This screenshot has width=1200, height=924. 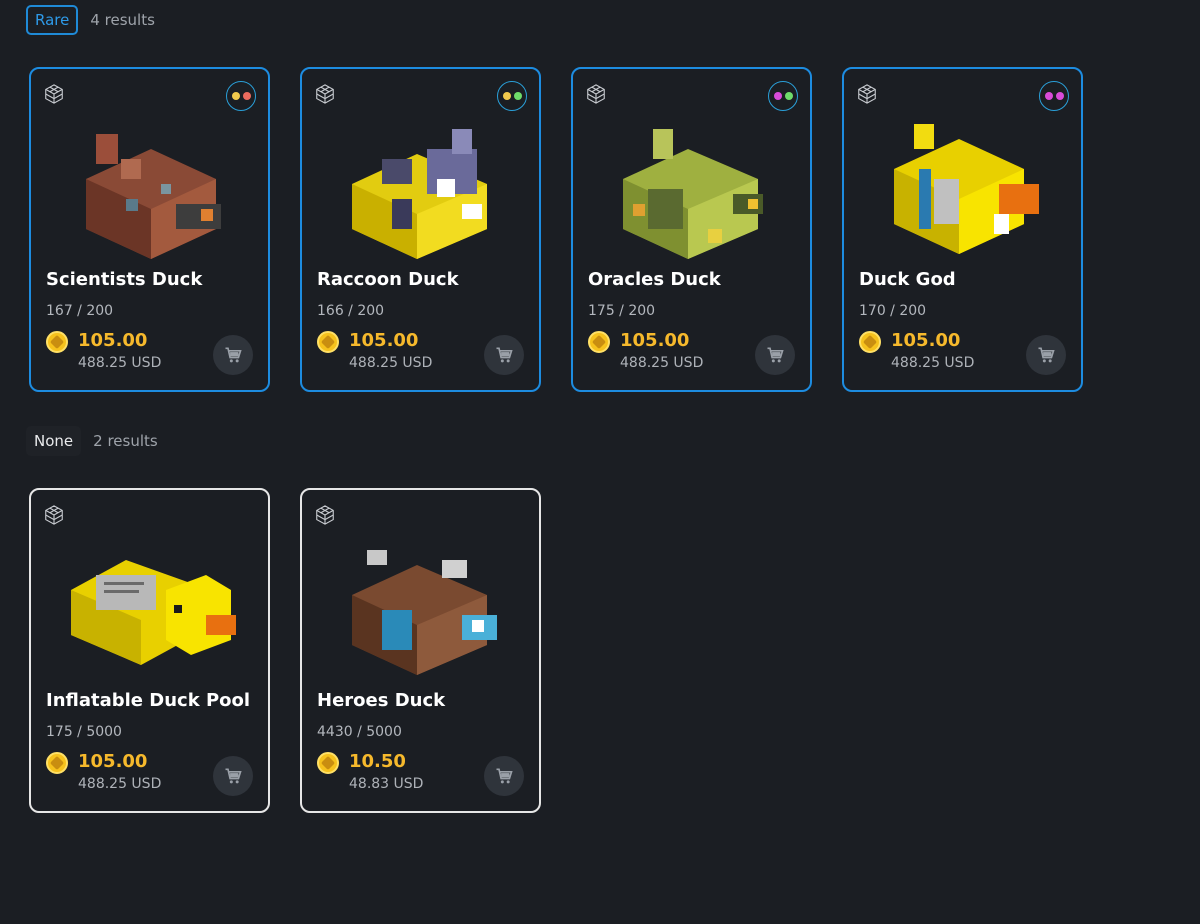 What do you see at coordinates (654, 279) in the screenshot?
I see `card-title: Oracles Duck` at bounding box center [654, 279].